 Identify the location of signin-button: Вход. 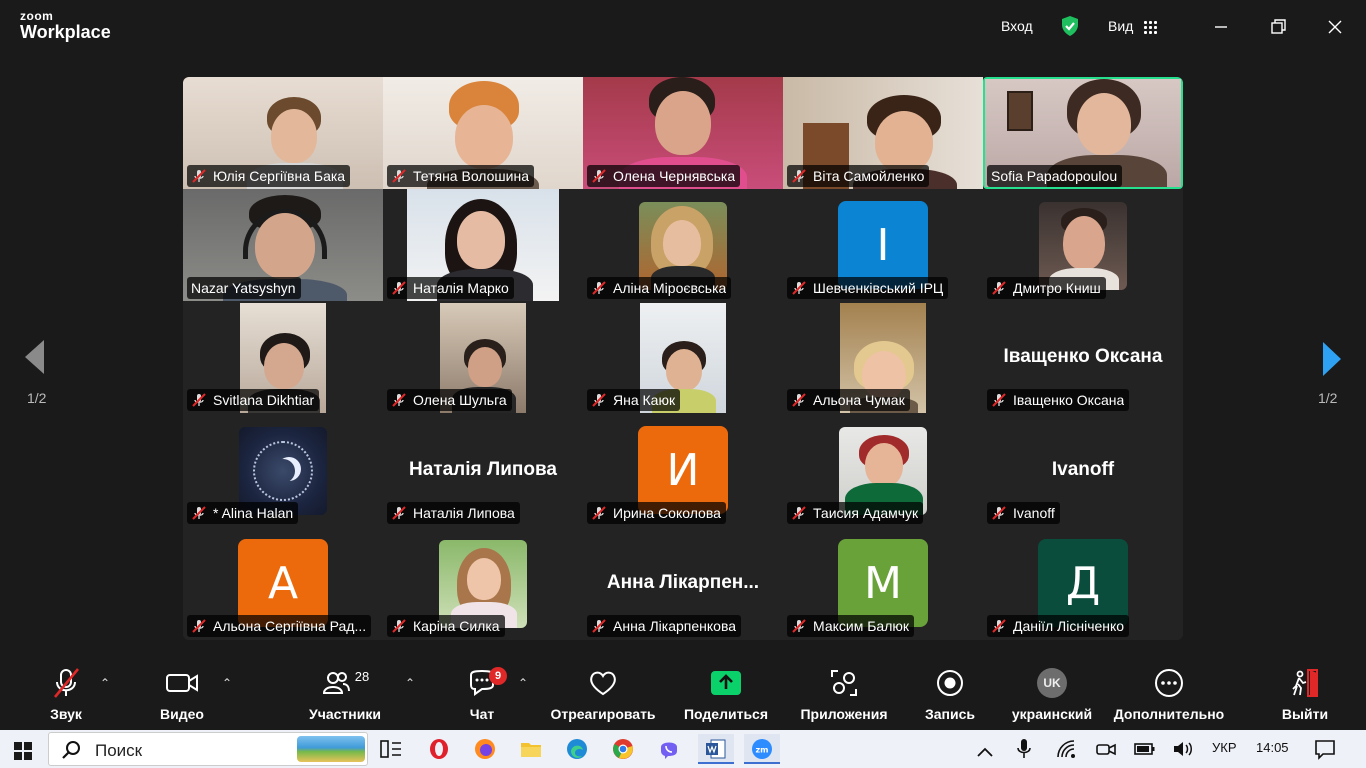
(1017, 26).